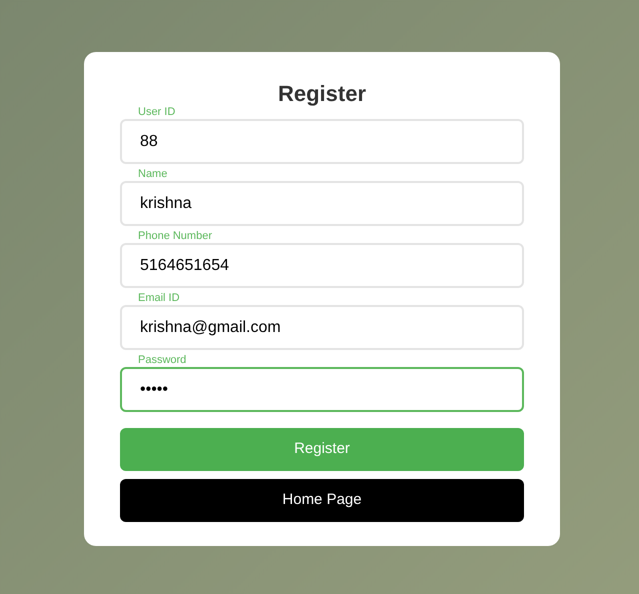 Image resolution: width=639 pixels, height=594 pixels. I want to click on input-field: 5164651654, so click(322, 265).